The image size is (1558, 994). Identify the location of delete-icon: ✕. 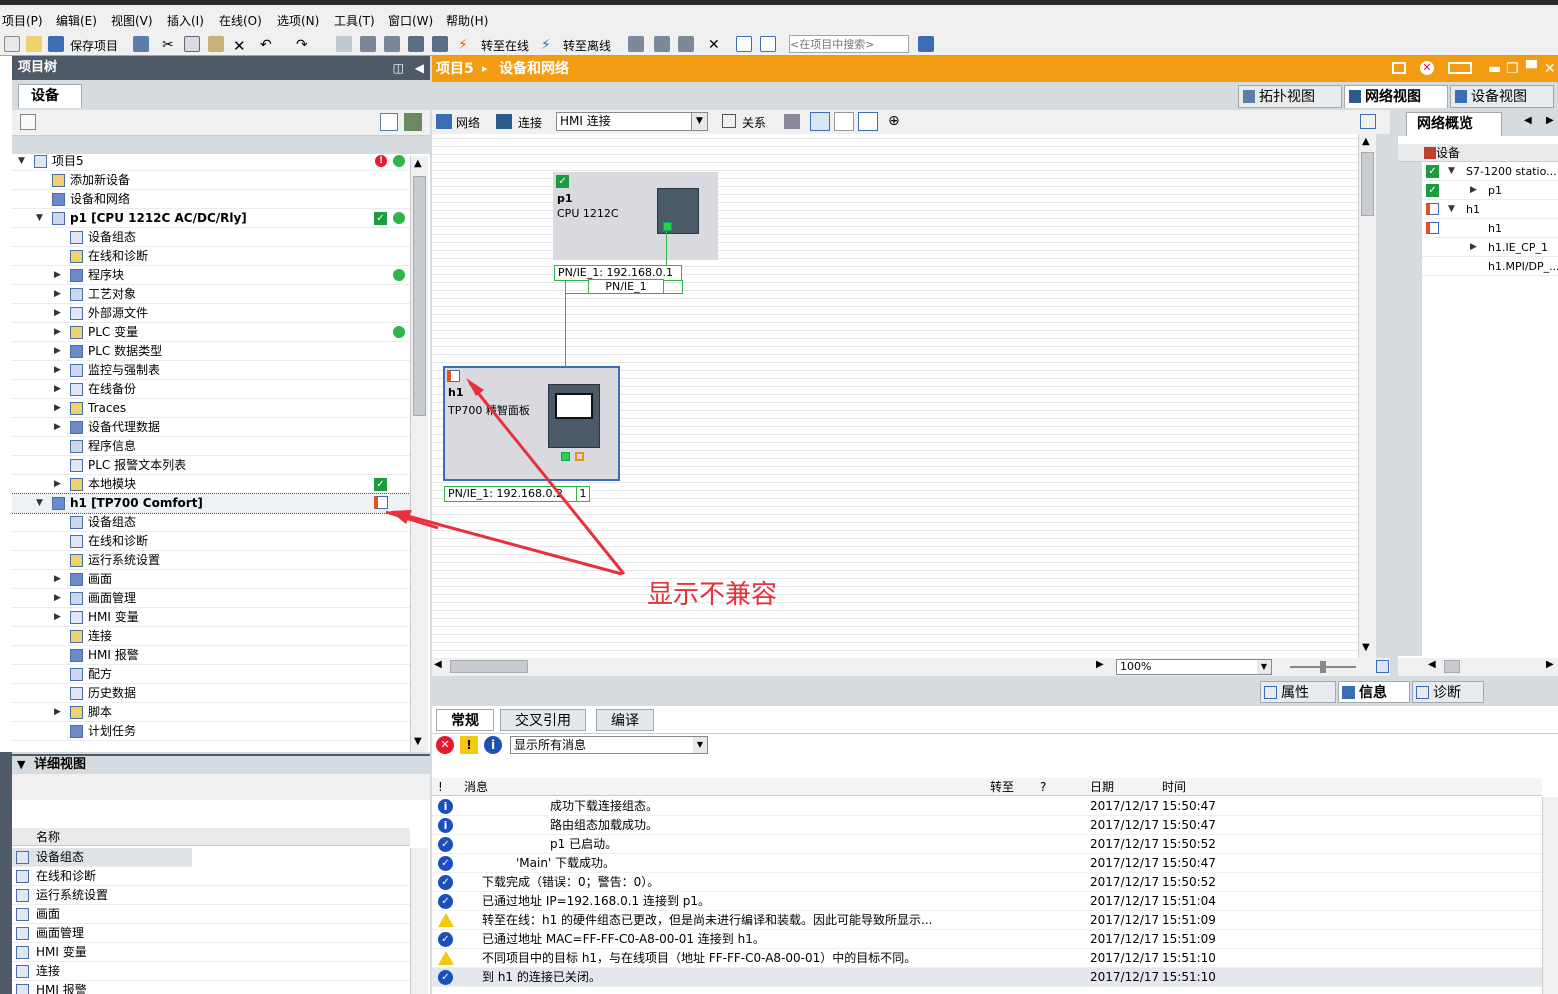
(239, 46).